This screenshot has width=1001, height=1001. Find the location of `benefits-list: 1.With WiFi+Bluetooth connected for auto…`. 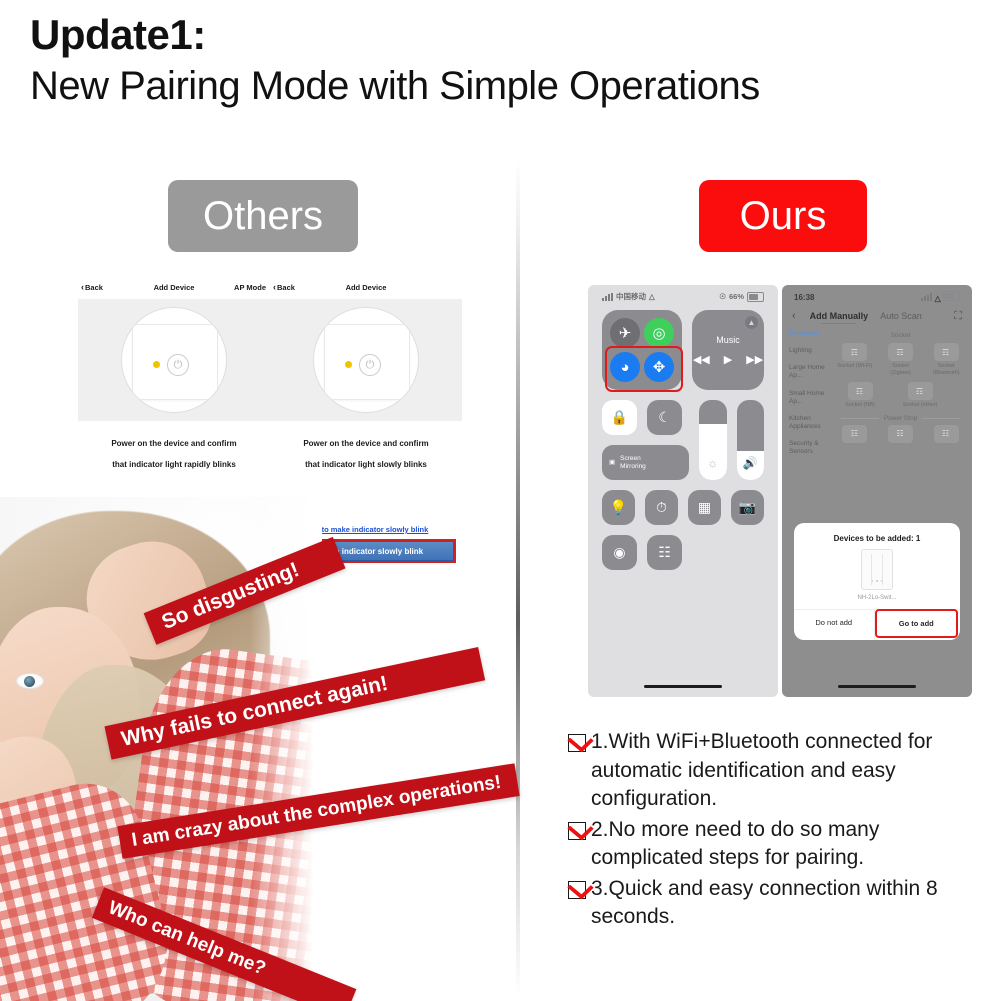

benefits-list: 1.With WiFi+Bluetooth connected for auto… is located at coordinates (780, 831).